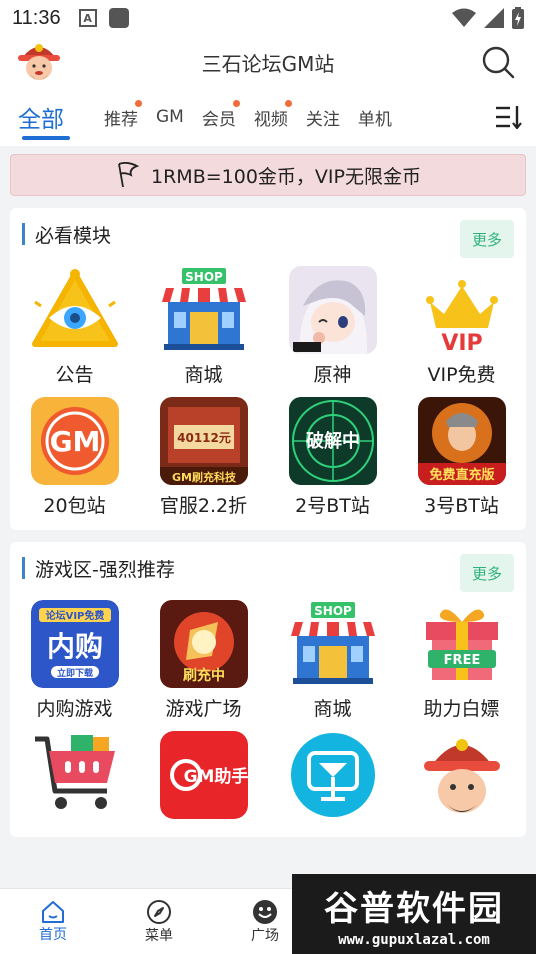  I want to click on tab-gm: GM, so click(179, 117).